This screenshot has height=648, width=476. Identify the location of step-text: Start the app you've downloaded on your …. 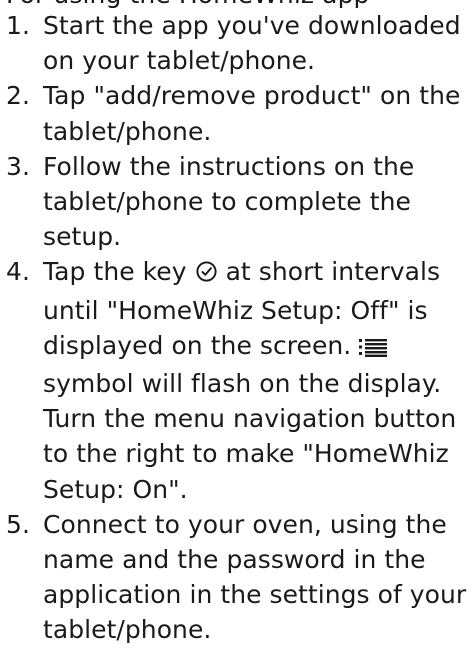
(252, 43).